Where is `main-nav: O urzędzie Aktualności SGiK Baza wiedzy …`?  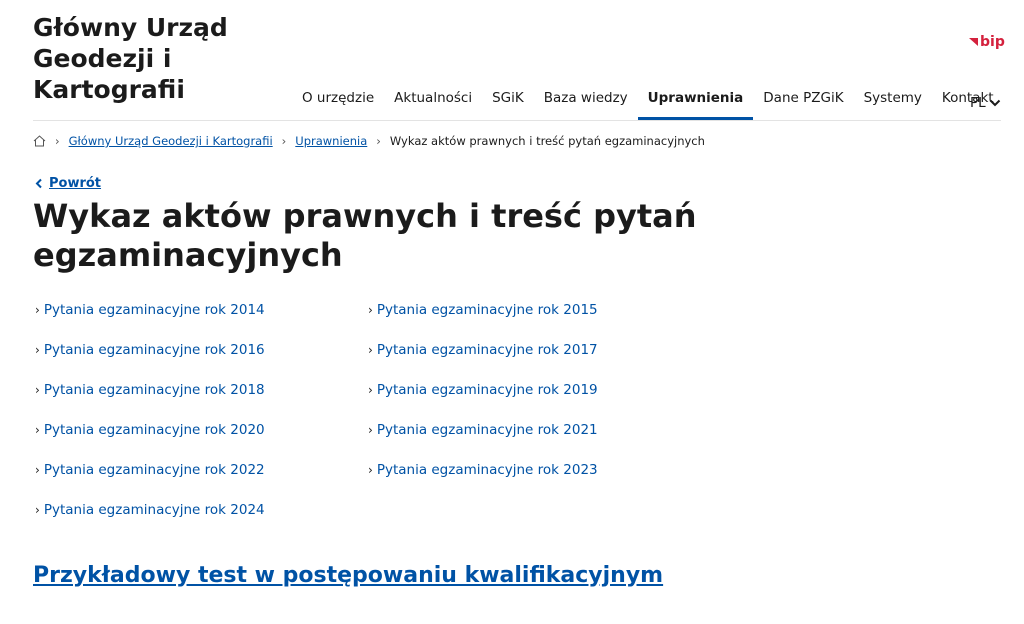
main-nav: O urzędzie Aktualności SGiK Baza wiedzy … is located at coordinates (648, 104).